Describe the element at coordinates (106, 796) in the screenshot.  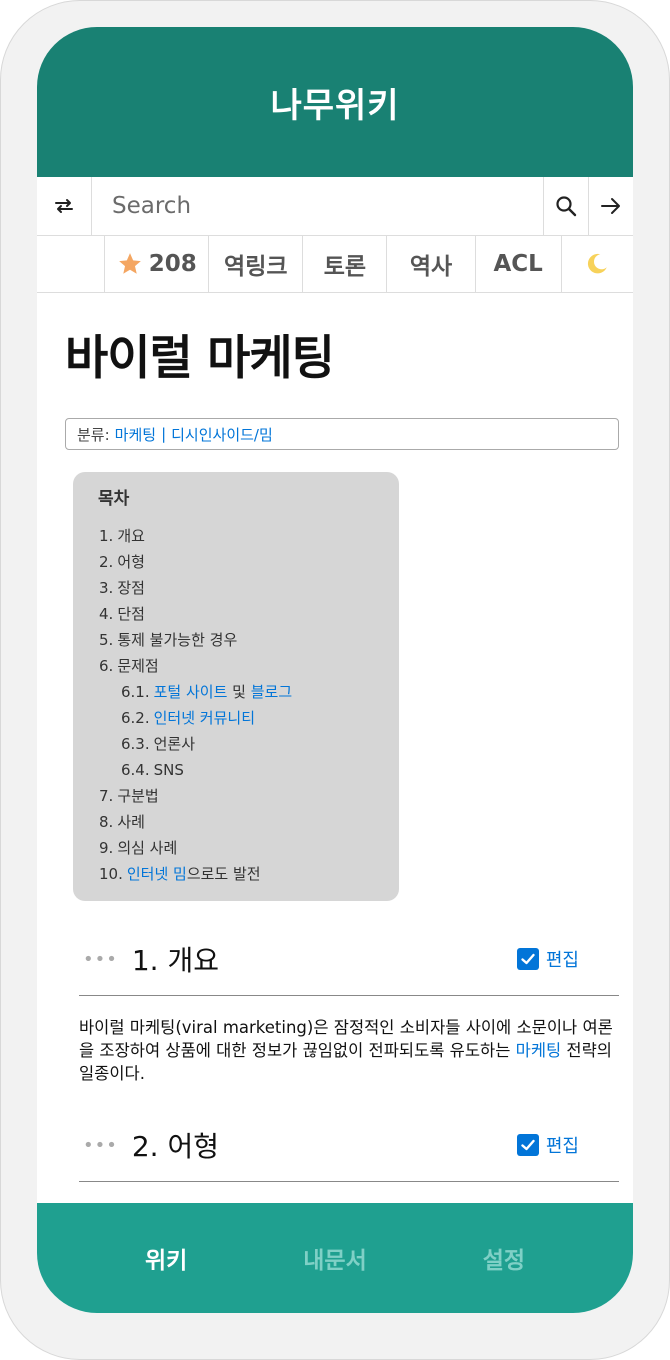
I see `toc-num: 7.` at that location.